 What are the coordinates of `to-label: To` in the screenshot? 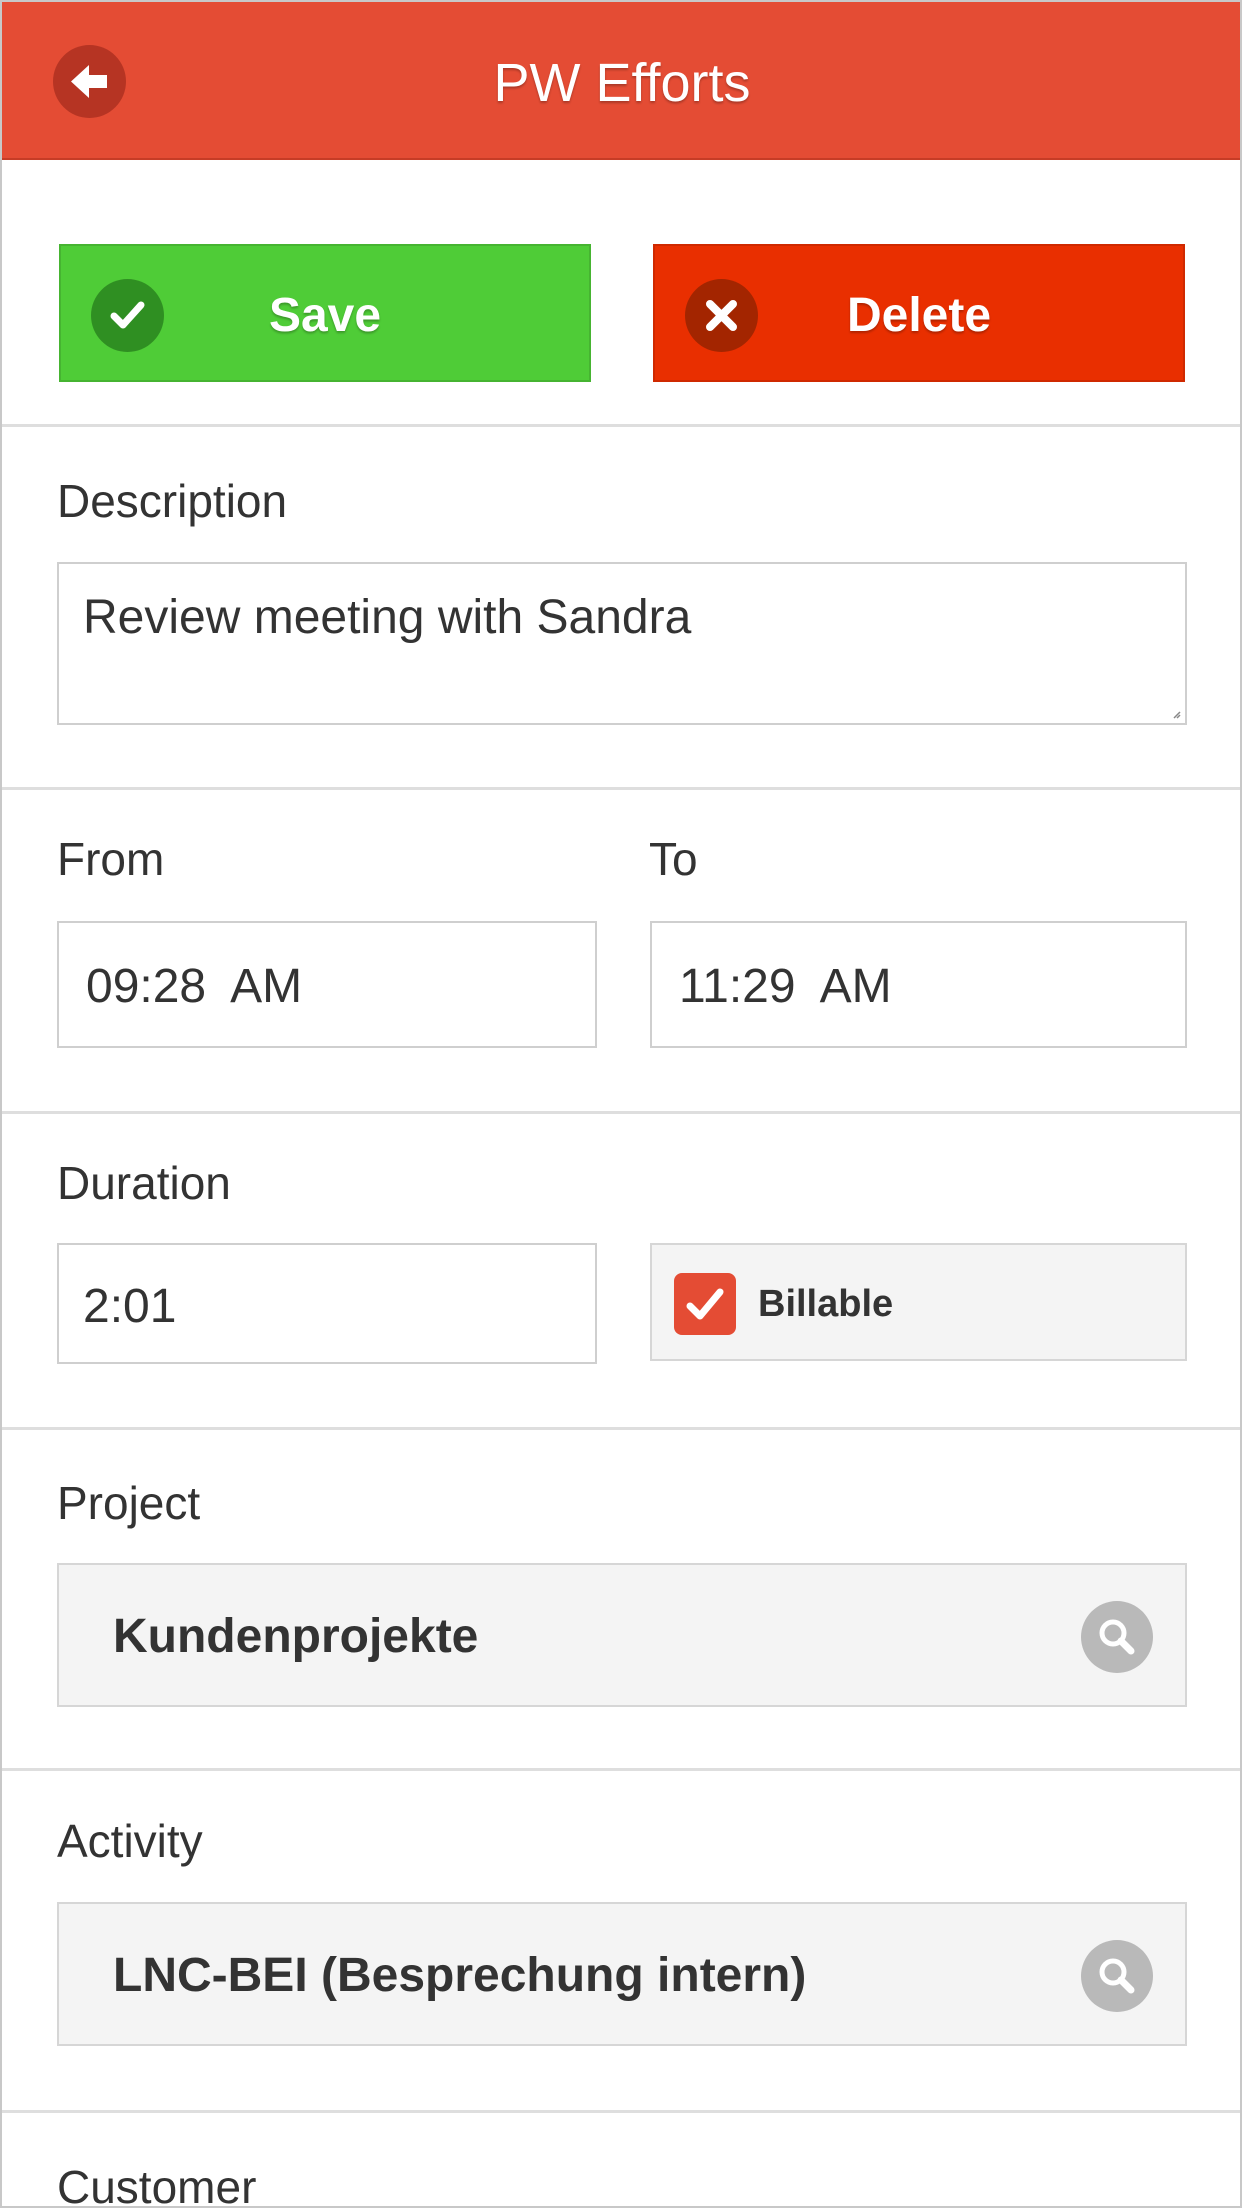 It's located at (673, 859).